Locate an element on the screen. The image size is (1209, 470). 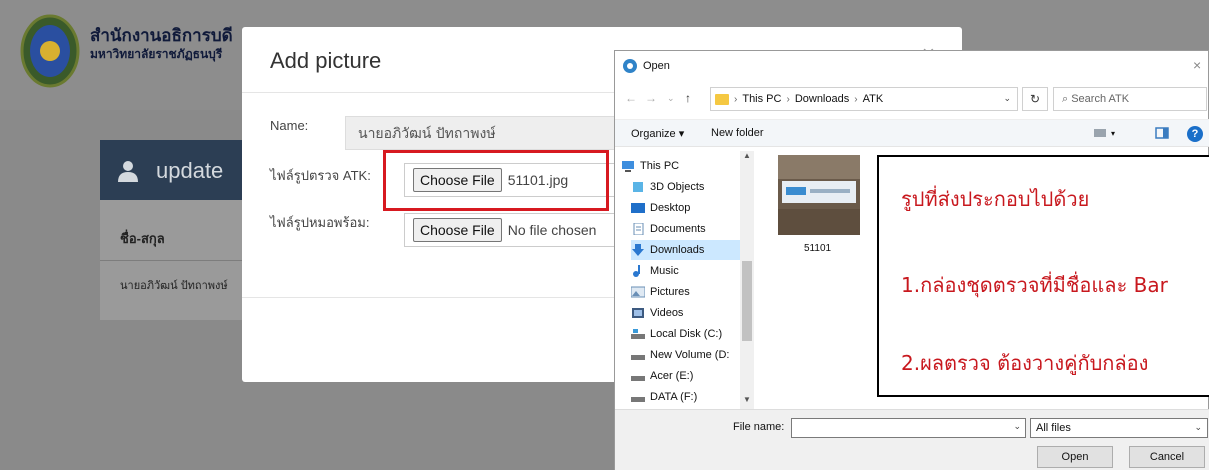
atk-file-label: ไฟล์รูปตรวจ ATK: is located at coordinates (320, 175).